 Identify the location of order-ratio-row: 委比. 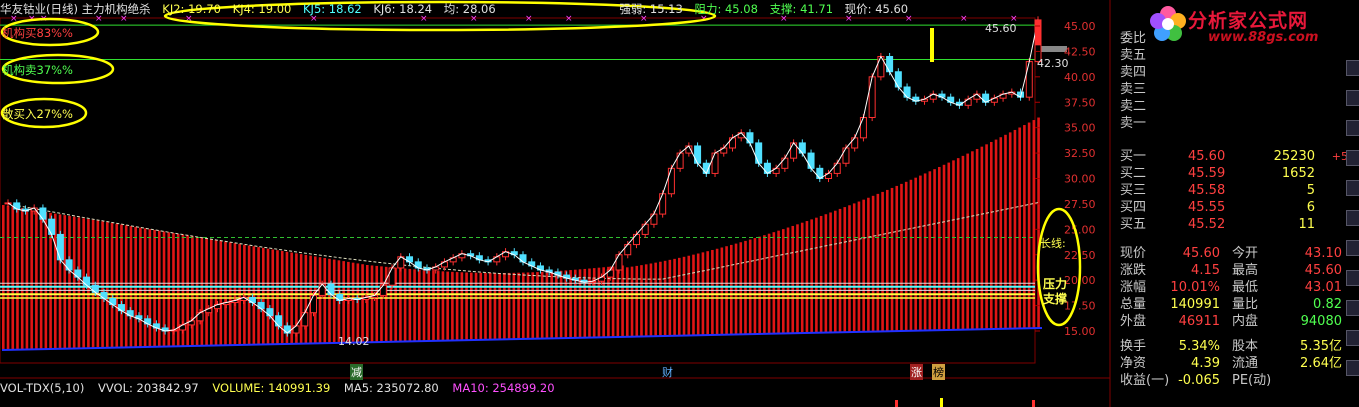
(1232, 38).